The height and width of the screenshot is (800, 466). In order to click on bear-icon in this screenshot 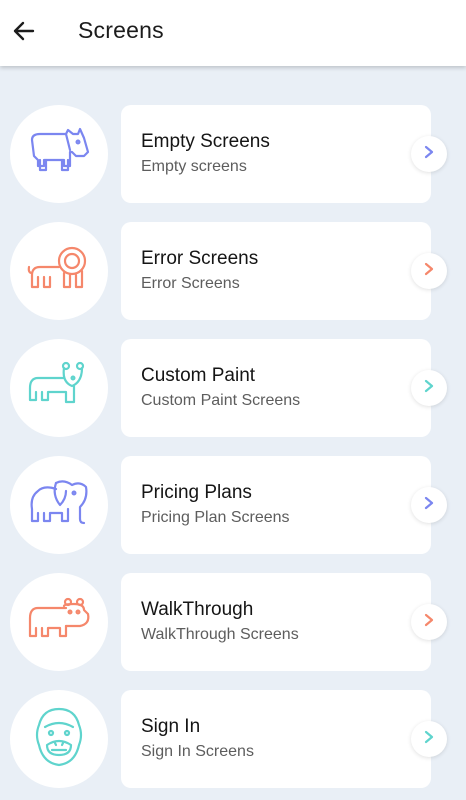, I will do `click(59, 388)`.